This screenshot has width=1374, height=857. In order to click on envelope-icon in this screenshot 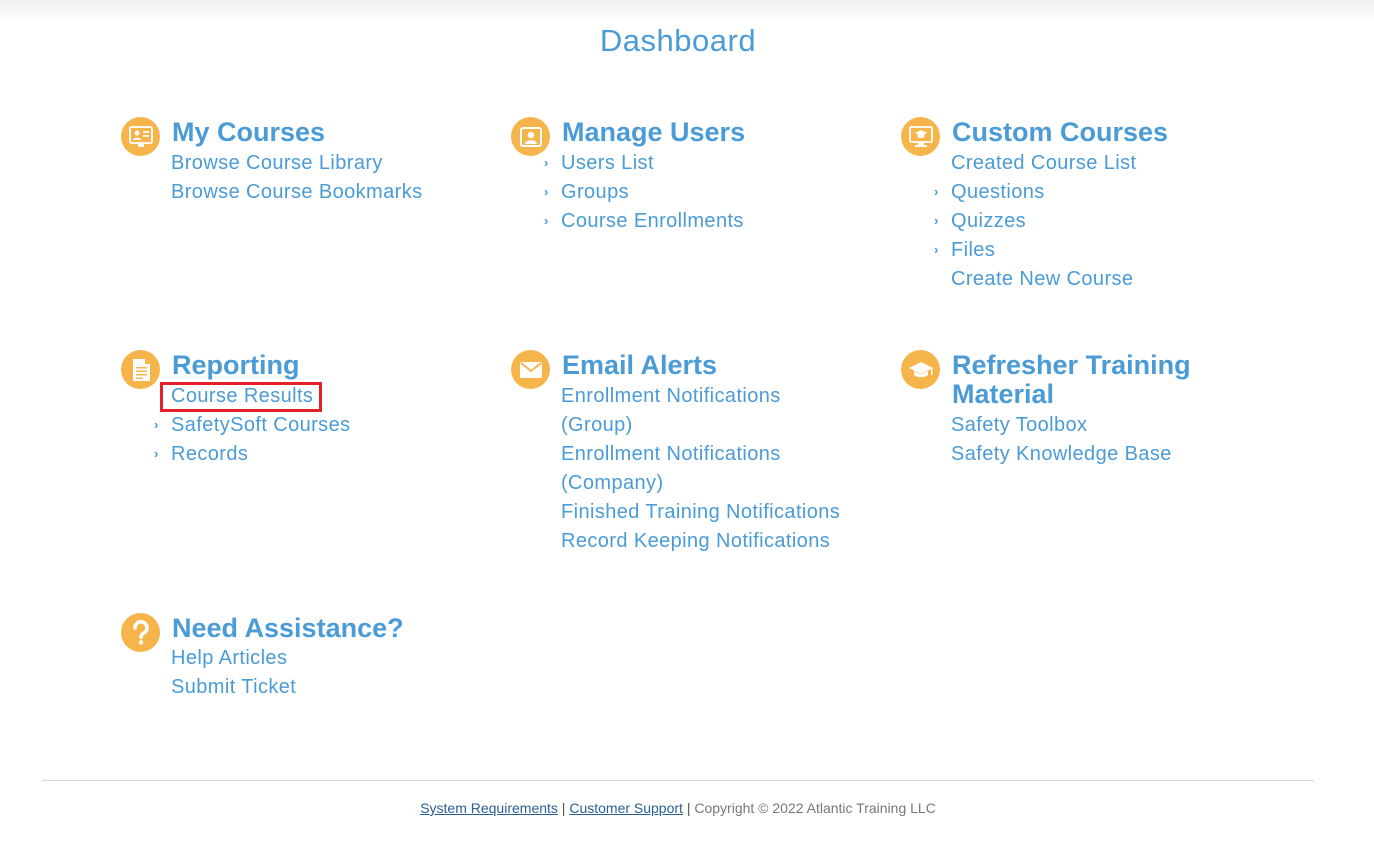, I will do `click(530, 369)`.